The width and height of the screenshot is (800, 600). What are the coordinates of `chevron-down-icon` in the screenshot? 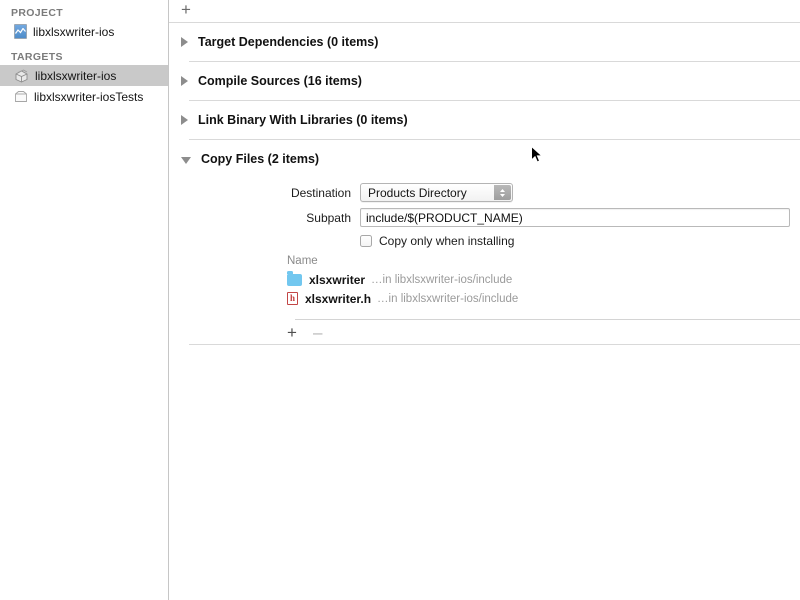 It's located at (186, 160).